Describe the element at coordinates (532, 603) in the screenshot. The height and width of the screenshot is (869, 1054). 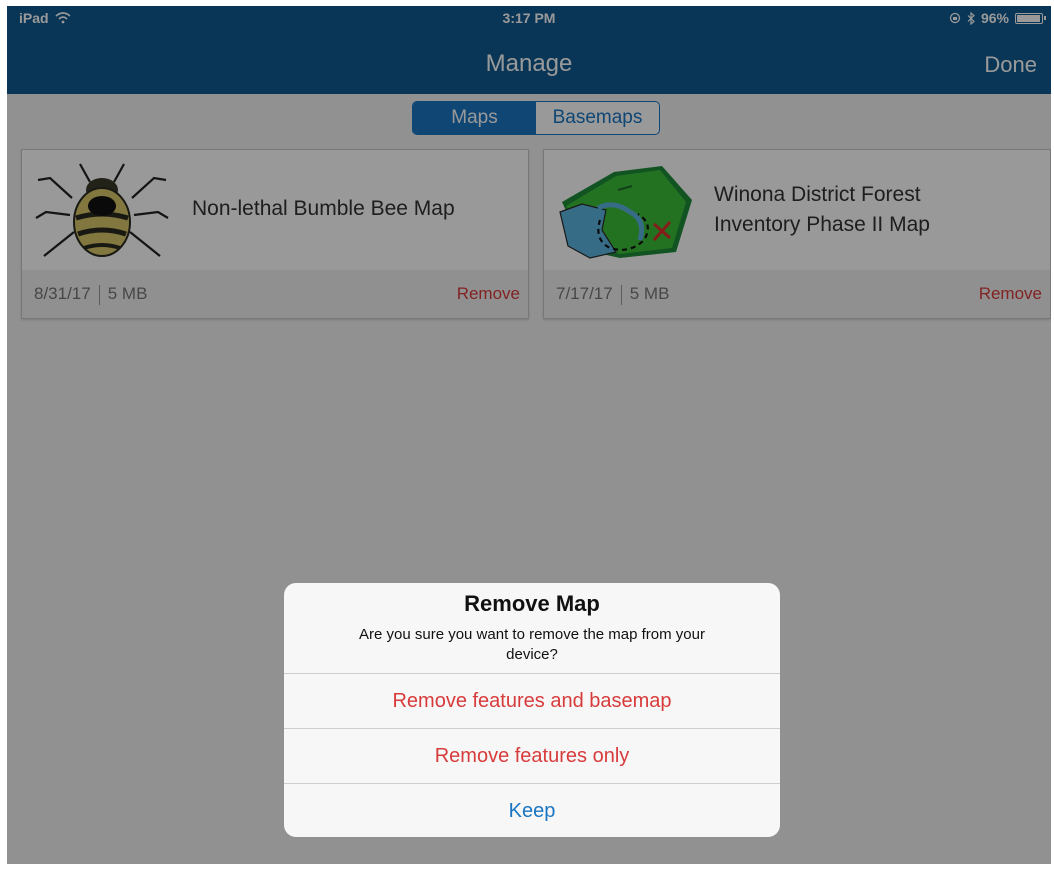
I see `alert-title: Remove Map` at that location.